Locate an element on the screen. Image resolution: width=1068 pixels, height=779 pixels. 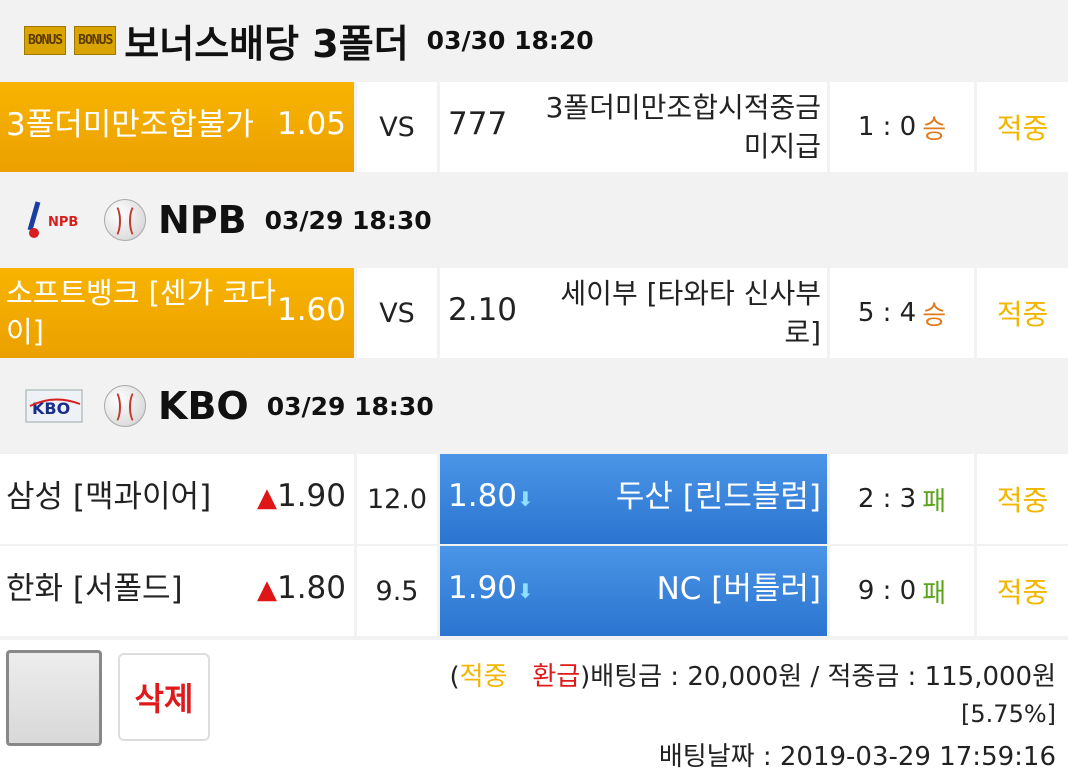
line-cell: 12.0 is located at coordinates (397, 499).